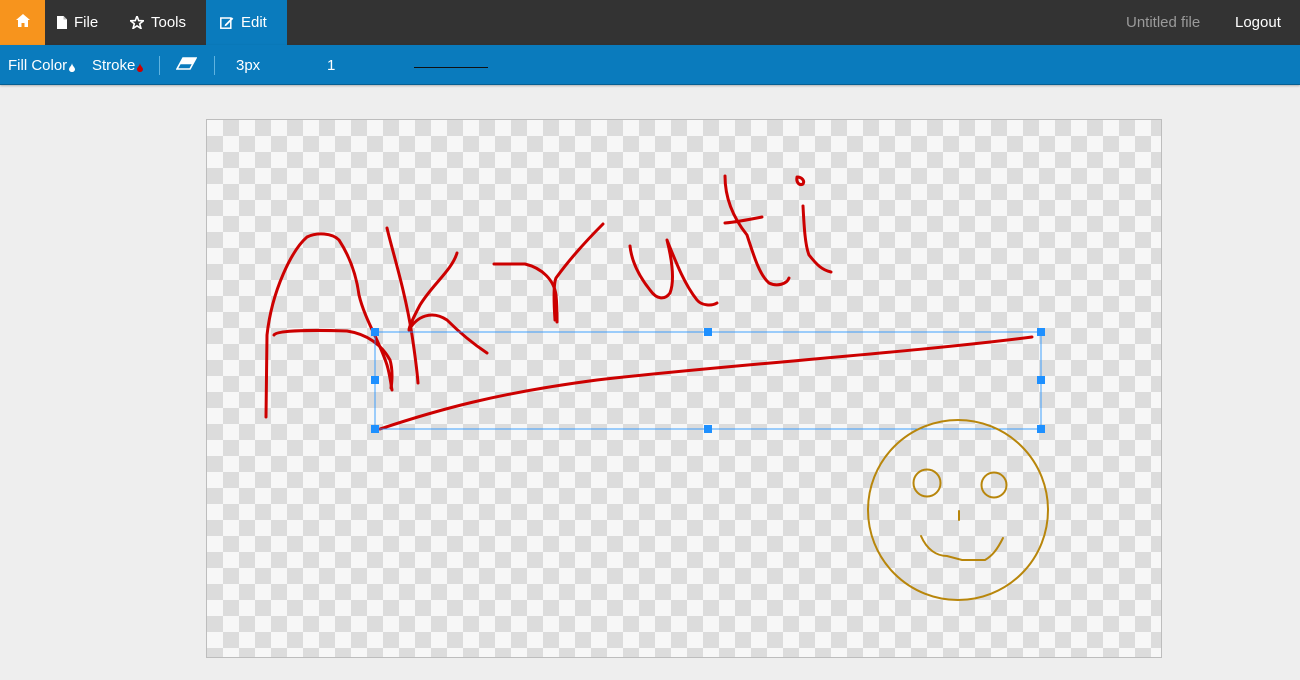 The image size is (1300, 680). I want to click on eraser-icon, so click(186, 65).